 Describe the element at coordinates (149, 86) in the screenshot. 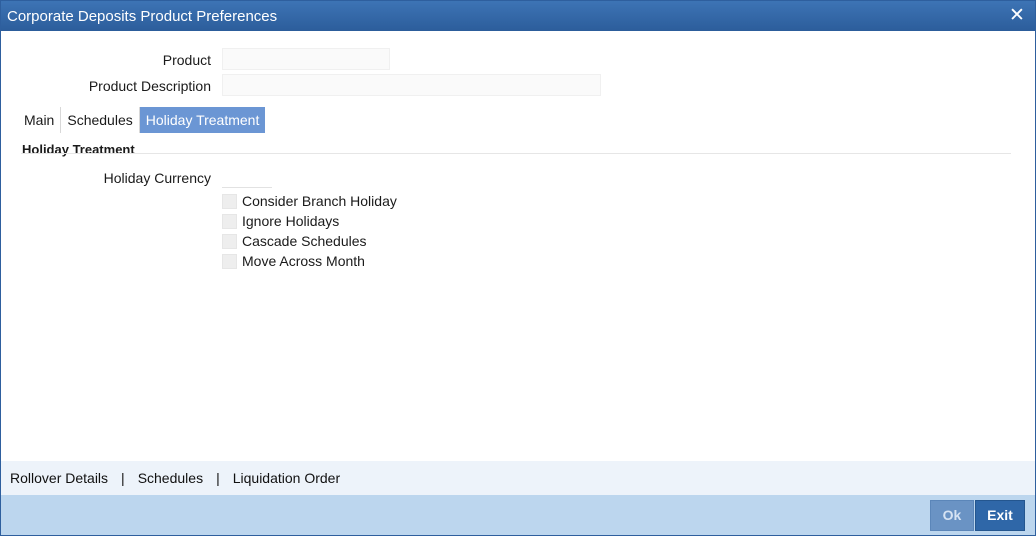

I see `product-description-label: Product Description` at that location.